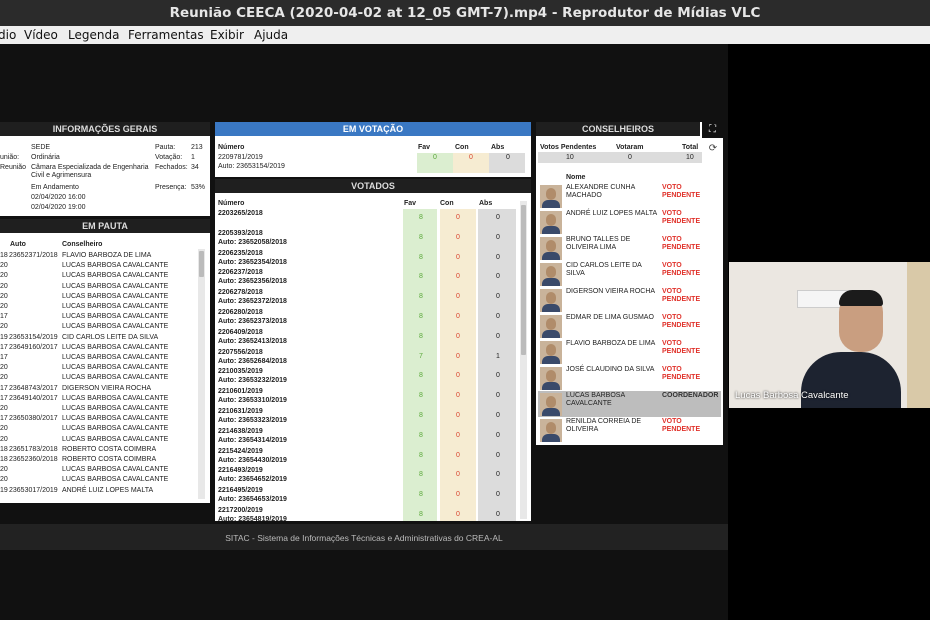  Describe the element at coordinates (629, 326) in the screenshot. I see `list-item: EDMAR DE LIMA GUSMAO VOTO PENDENTE` at that location.